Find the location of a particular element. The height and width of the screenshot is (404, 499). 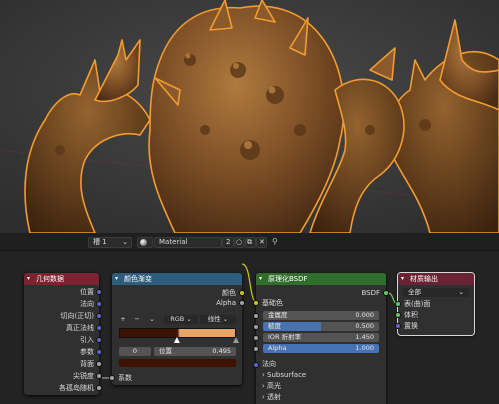

color-output-socket is located at coordinates (242, 293).